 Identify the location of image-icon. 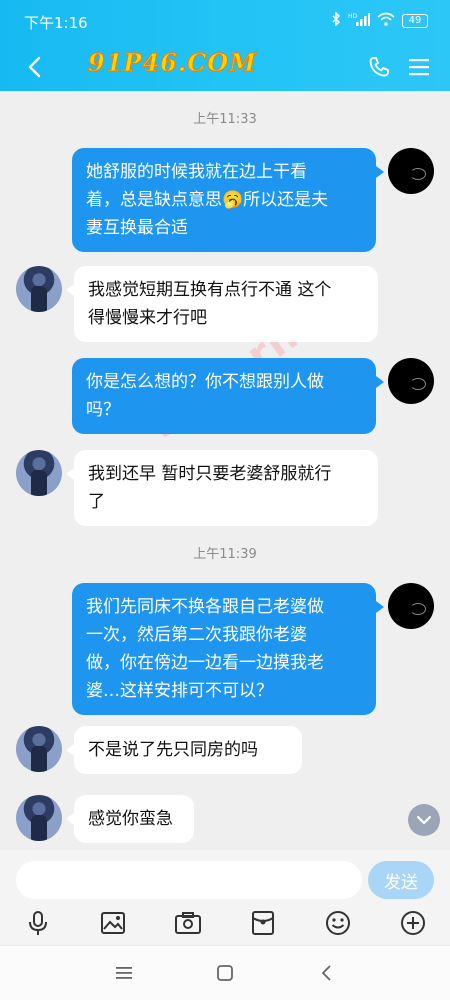
(113, 923).